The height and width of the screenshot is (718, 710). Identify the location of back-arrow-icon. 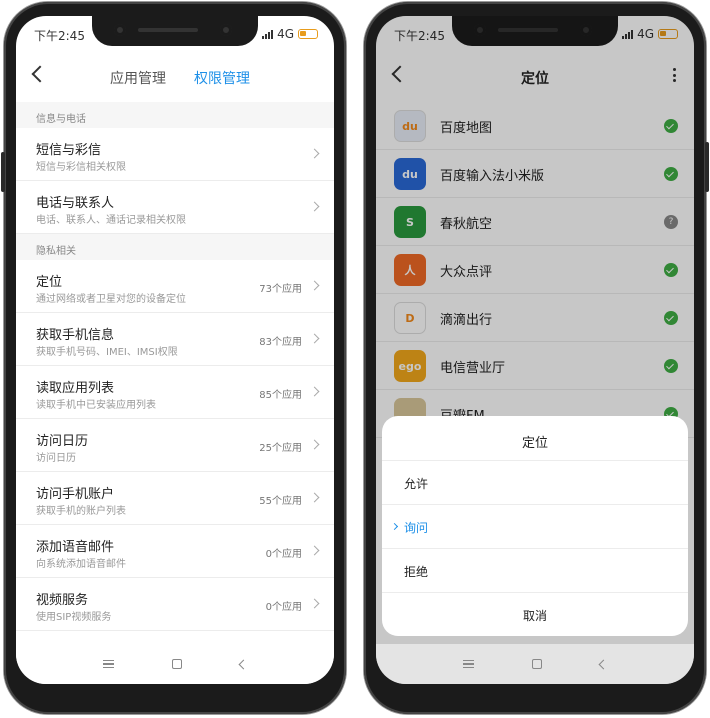
(40, 74).